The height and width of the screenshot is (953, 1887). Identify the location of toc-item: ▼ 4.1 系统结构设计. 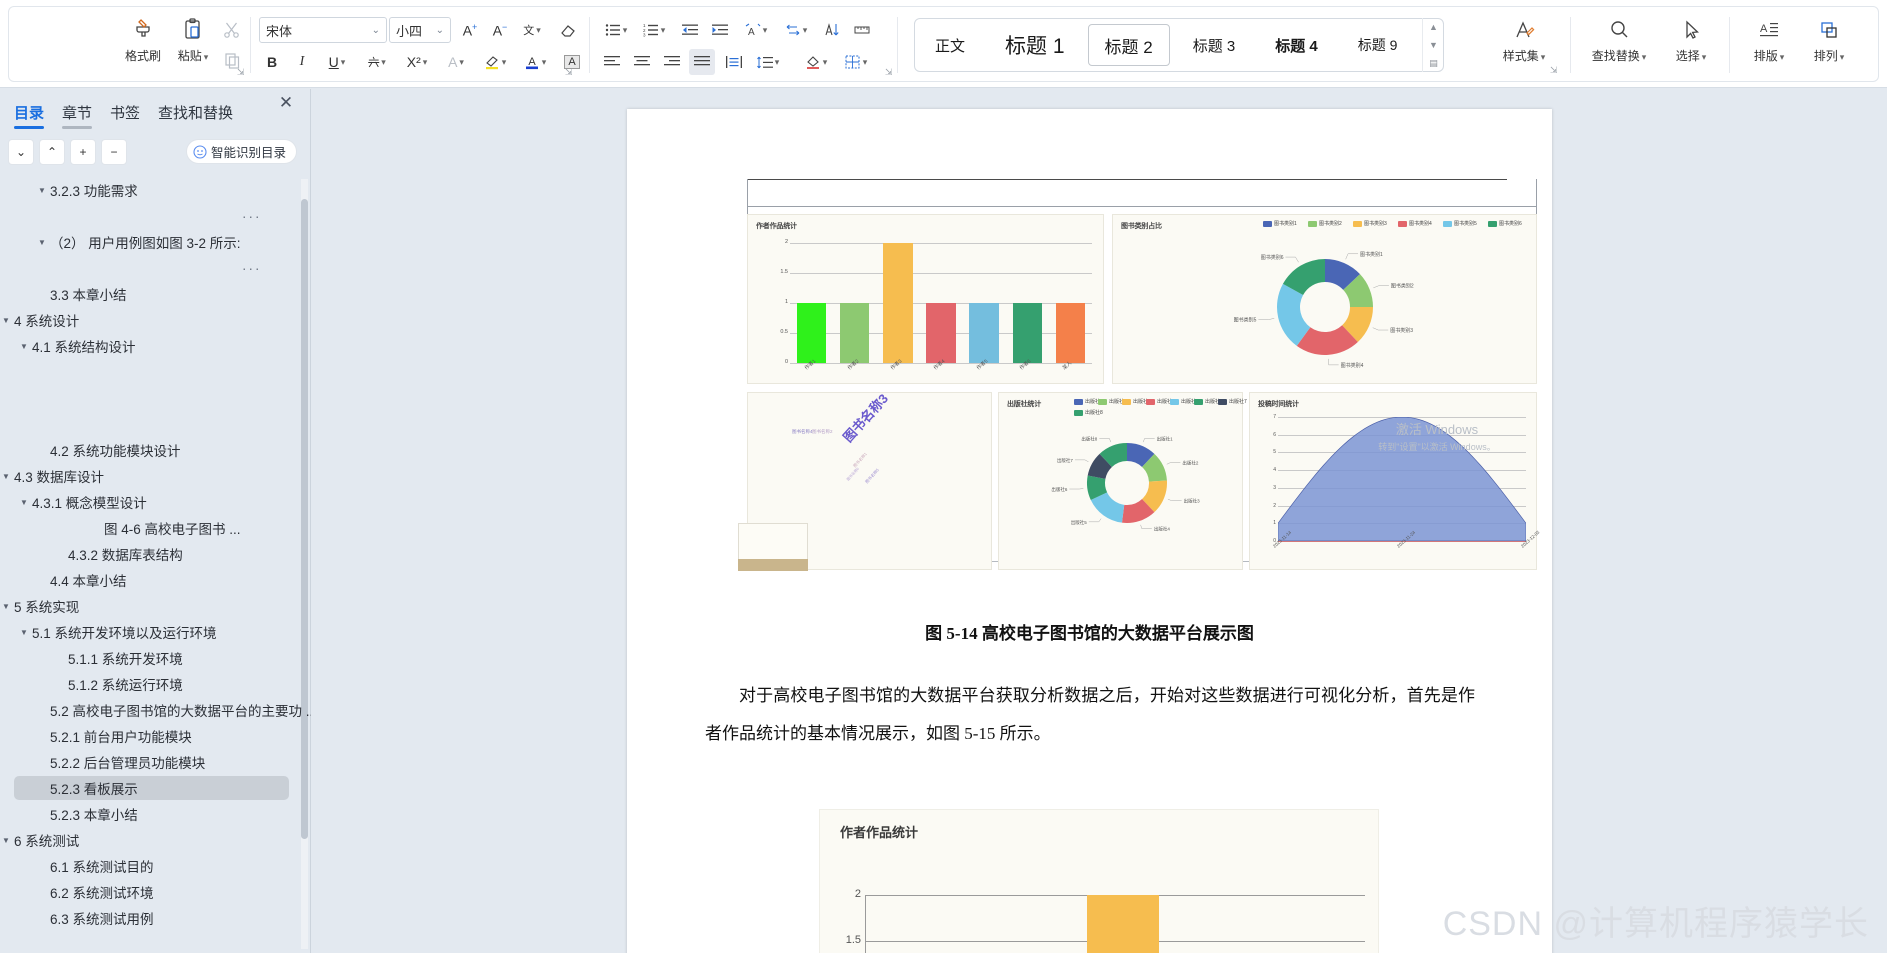
(155, 346).